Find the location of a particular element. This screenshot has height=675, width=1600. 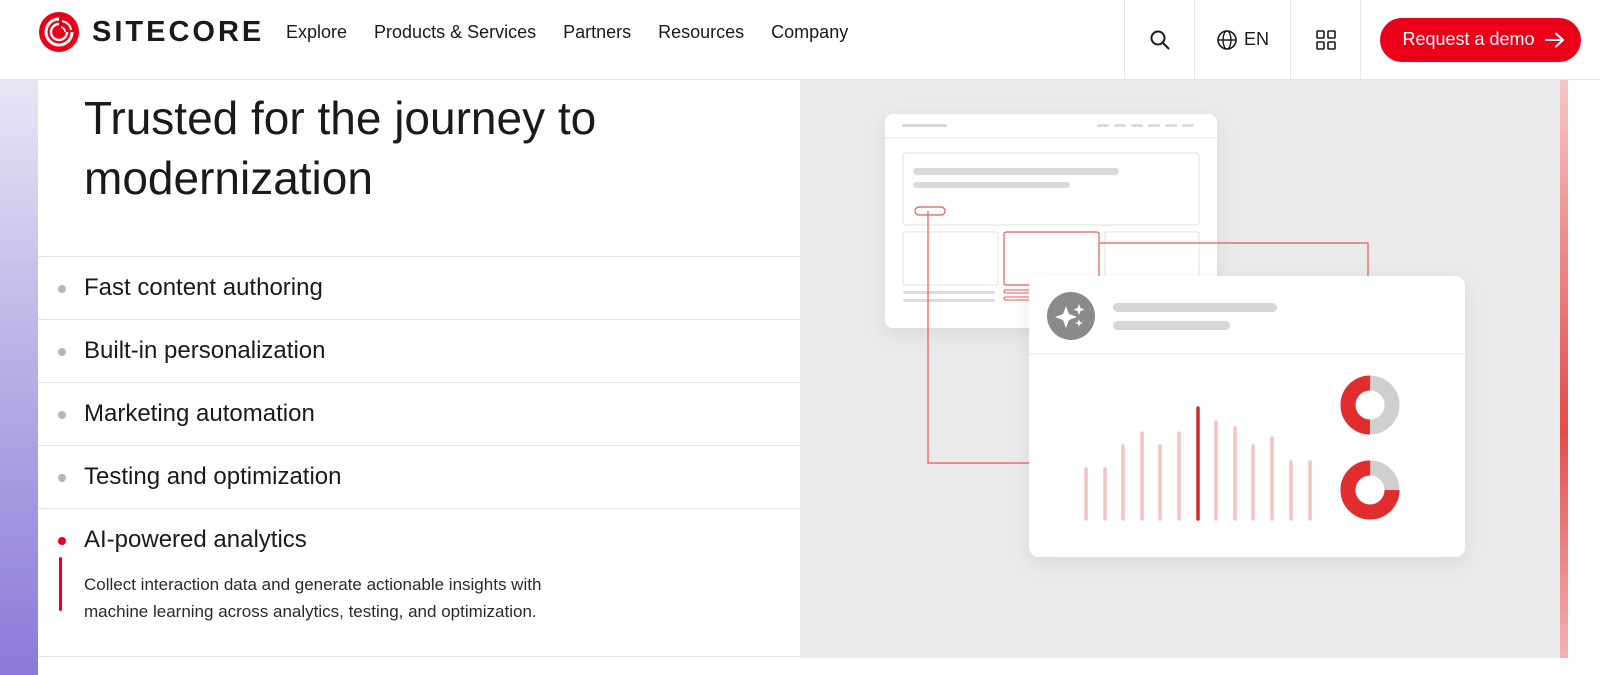

arrow-right-icon is located at coordinates (1554, 39).